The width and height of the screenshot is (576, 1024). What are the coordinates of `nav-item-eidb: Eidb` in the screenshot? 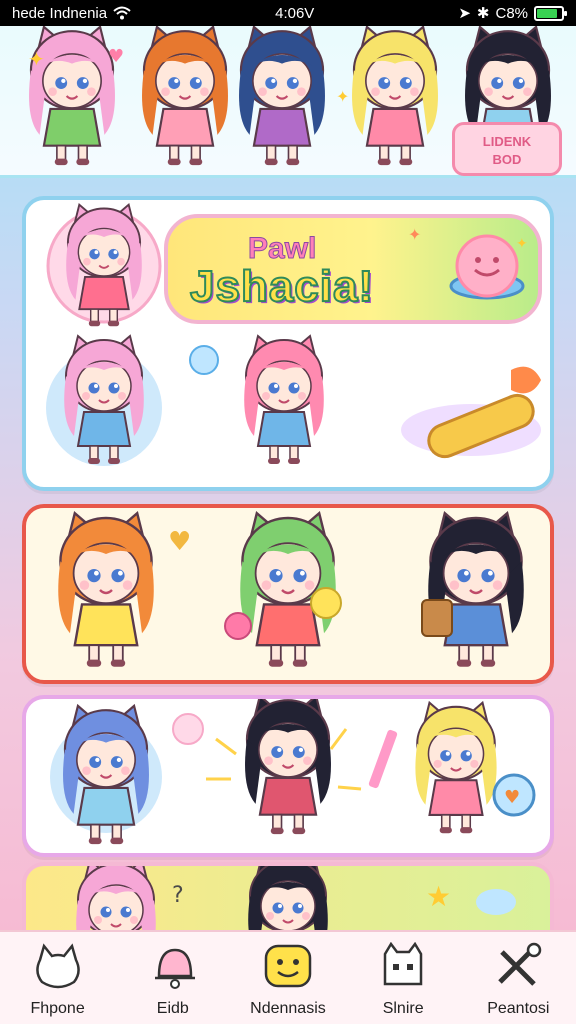 It's located at (173, 978).